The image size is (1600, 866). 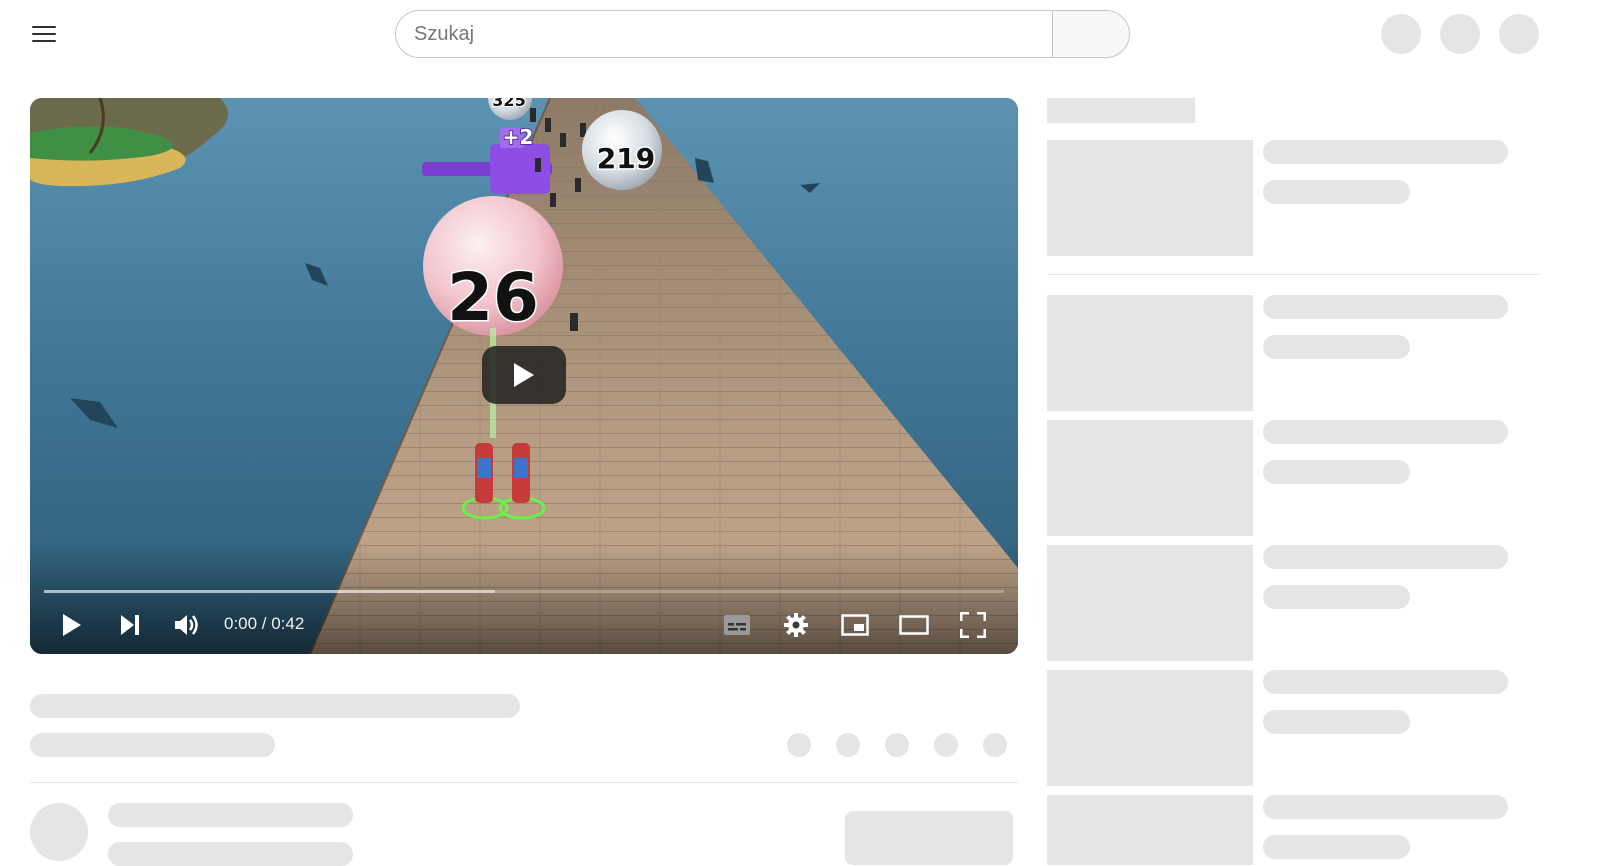 I want to click on sidebar-divider, so click(x=1293, y=274).